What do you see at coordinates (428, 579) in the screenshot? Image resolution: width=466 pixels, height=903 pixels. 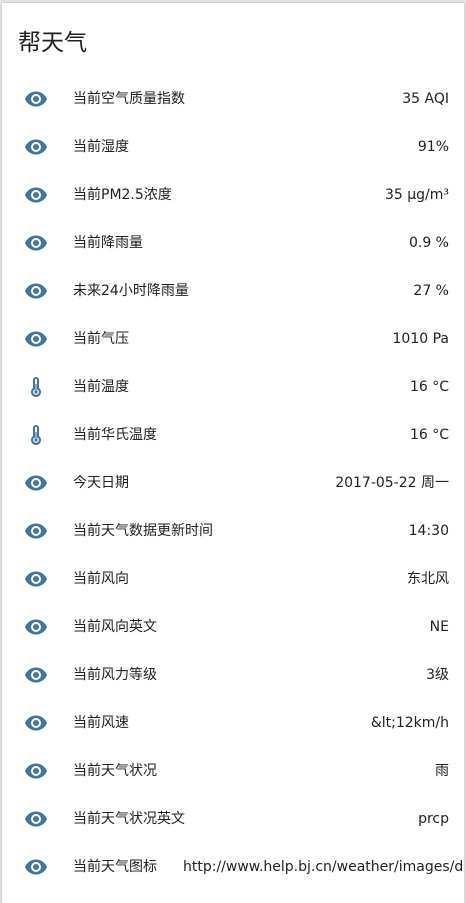 I see `entity-value: 东北风` at bounding box center [428, 579].